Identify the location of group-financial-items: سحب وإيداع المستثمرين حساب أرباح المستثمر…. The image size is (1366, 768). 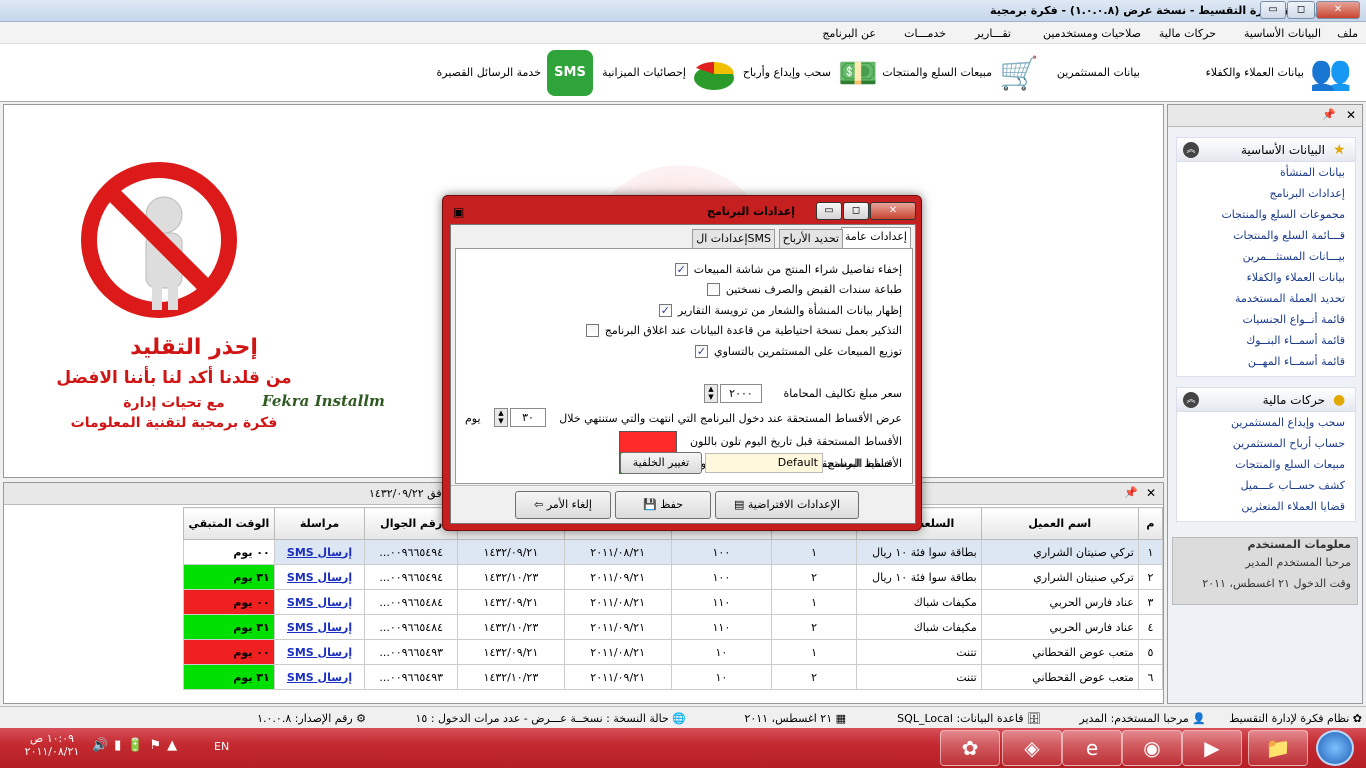
(1266, 464).